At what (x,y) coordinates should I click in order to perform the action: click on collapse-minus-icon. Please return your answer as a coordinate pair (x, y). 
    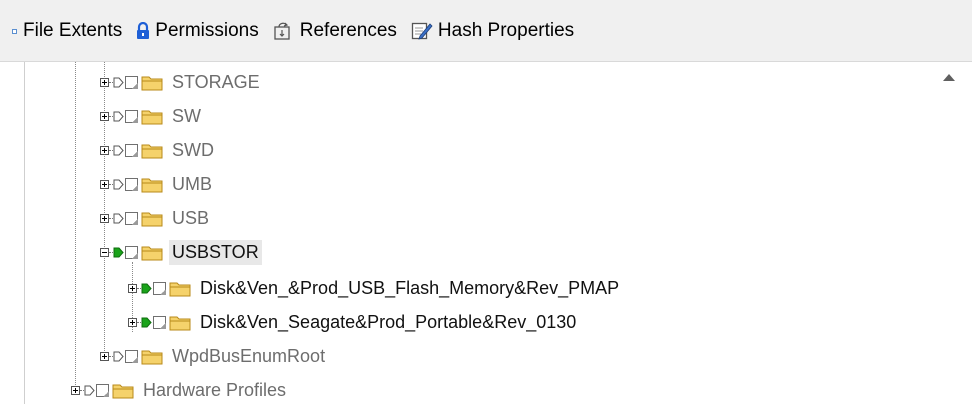
    Looking at the image, I should click on (104, 252).